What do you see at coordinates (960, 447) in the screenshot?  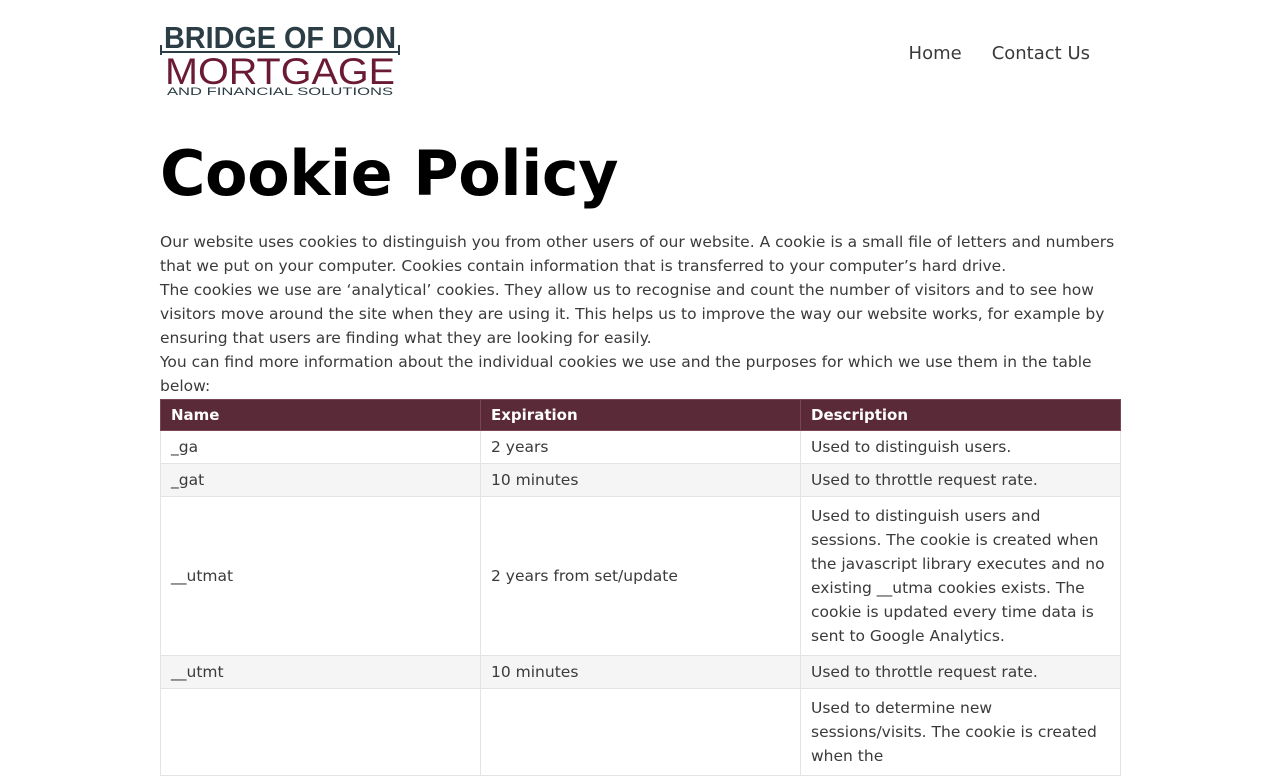 I see `cell-description: Used to distinguish users.` at bounding box center [960, 447].